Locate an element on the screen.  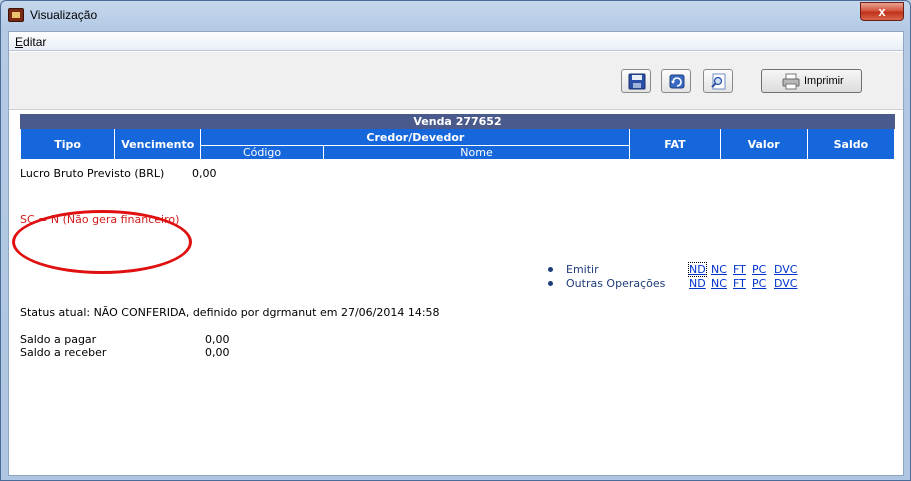
menu-bar: Editar is located at coordinates (456, 41).